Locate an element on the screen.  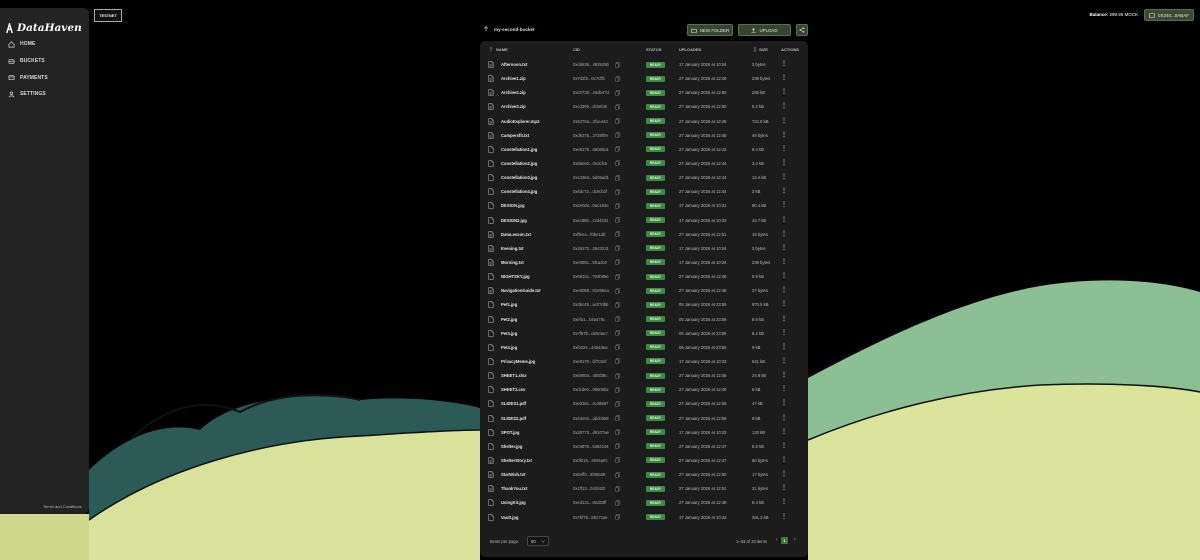
file-name: StarWish.txt is located at coordinates (513, 474).